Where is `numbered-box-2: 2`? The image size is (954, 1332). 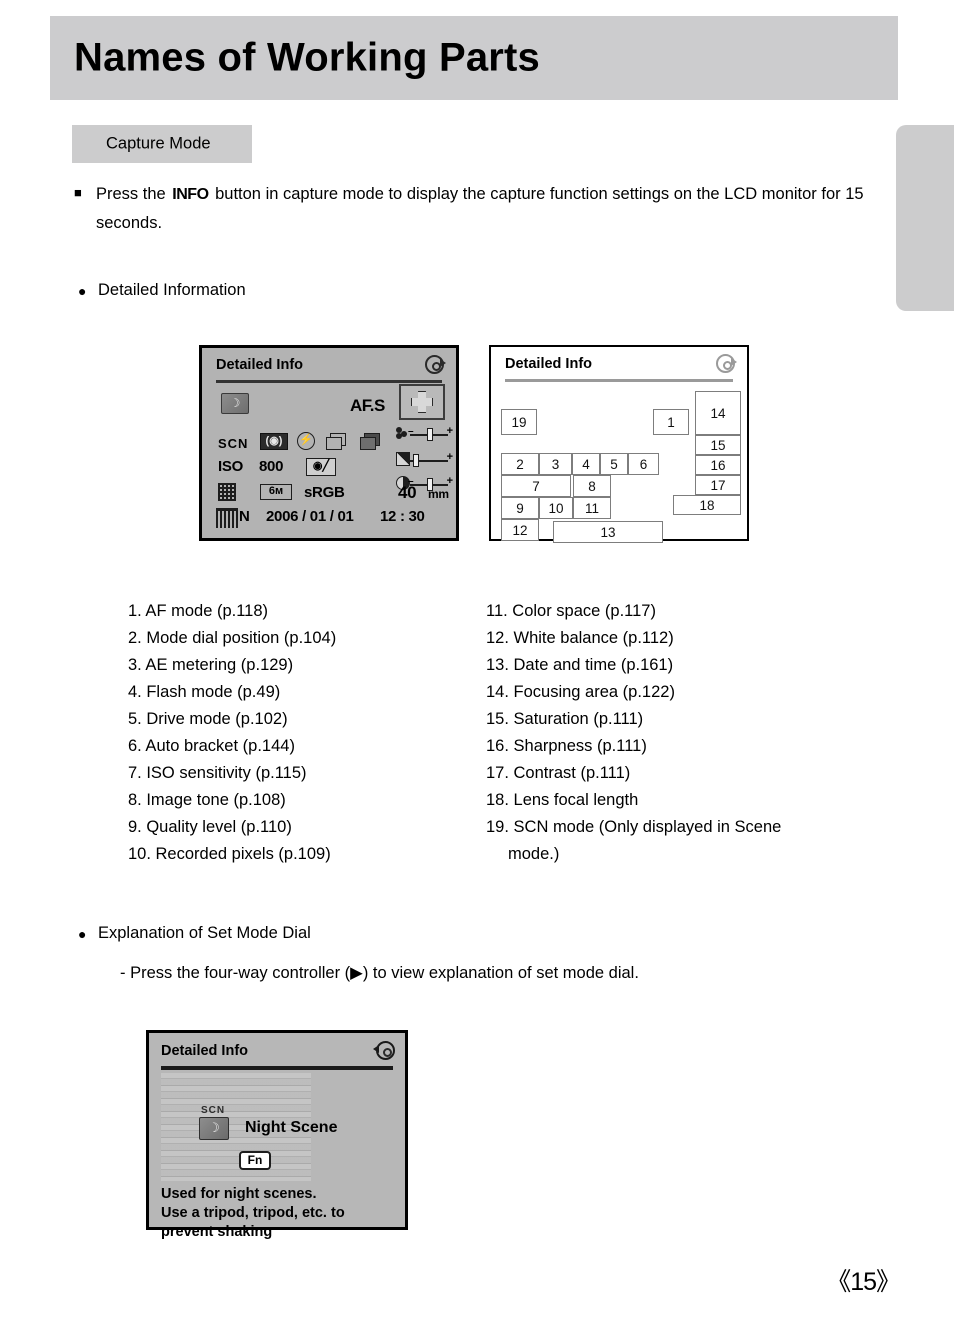 numbered-box-2: 2 is located at coordinates (520, 464).